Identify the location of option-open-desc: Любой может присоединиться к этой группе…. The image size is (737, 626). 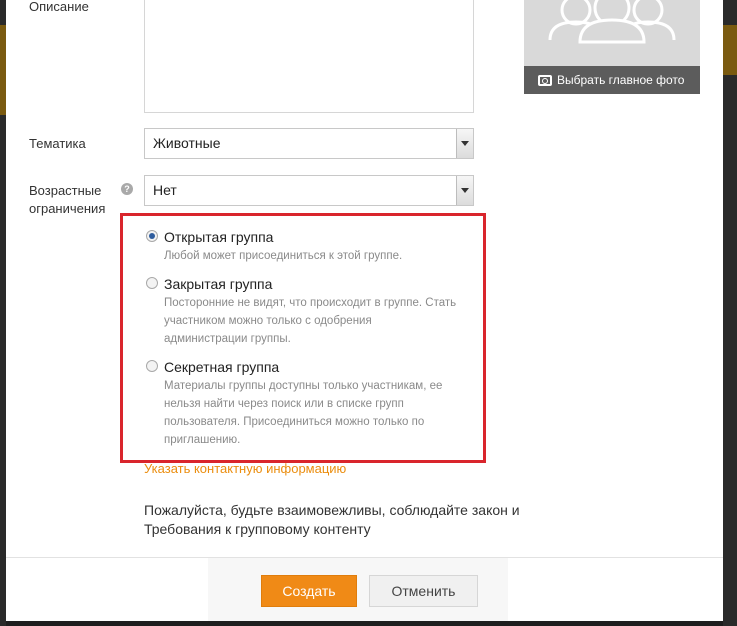
(283, 256).